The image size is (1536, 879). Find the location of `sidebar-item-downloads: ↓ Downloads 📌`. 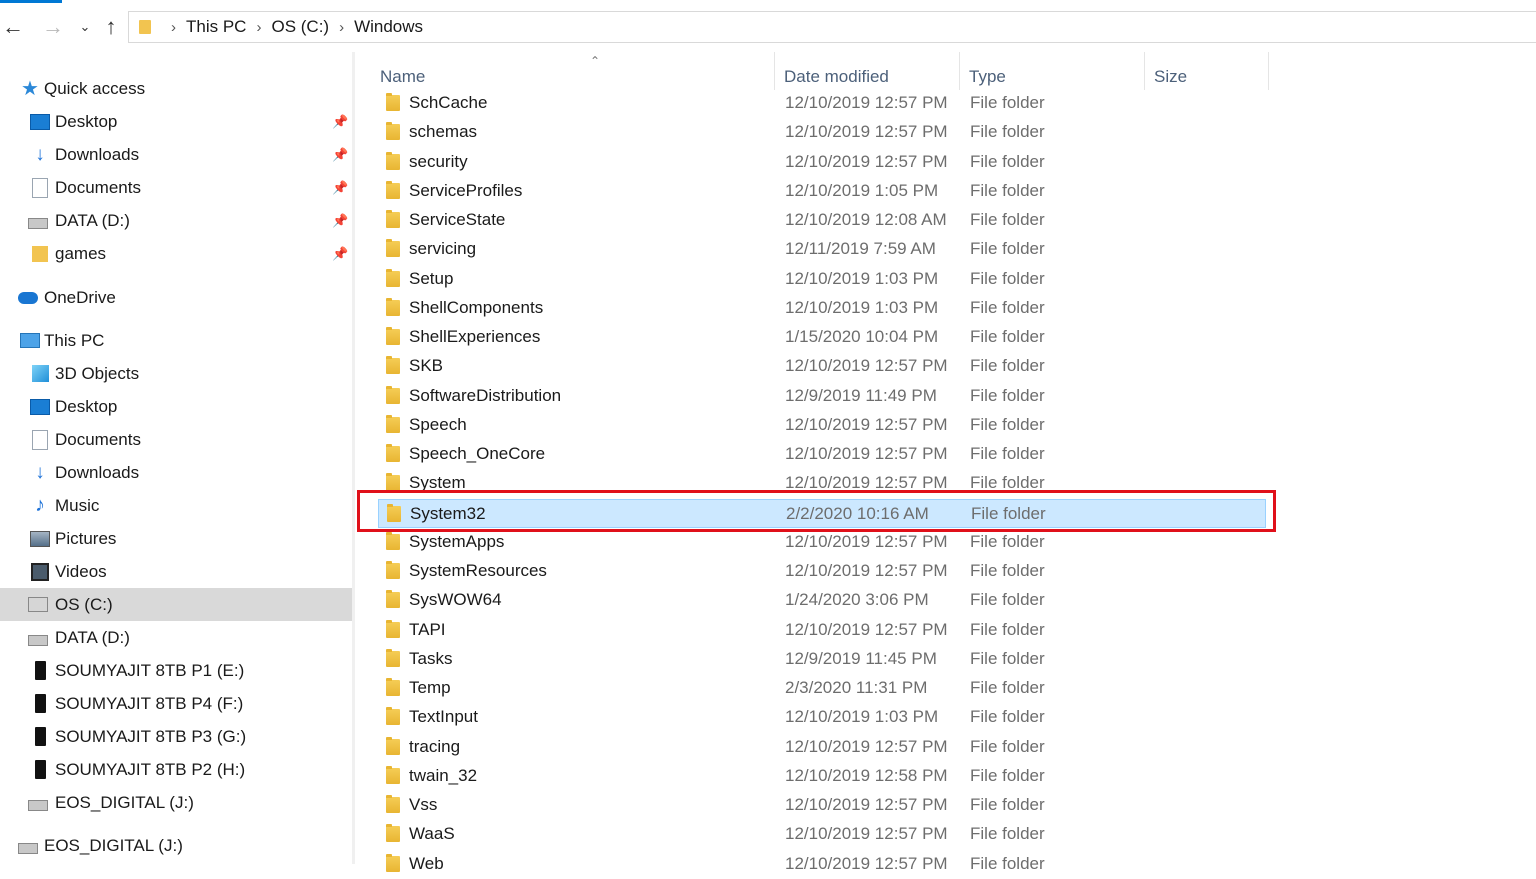

sidebar-item-downloads: ↓ Downloads 📌 is located at coordinates (176, 154).